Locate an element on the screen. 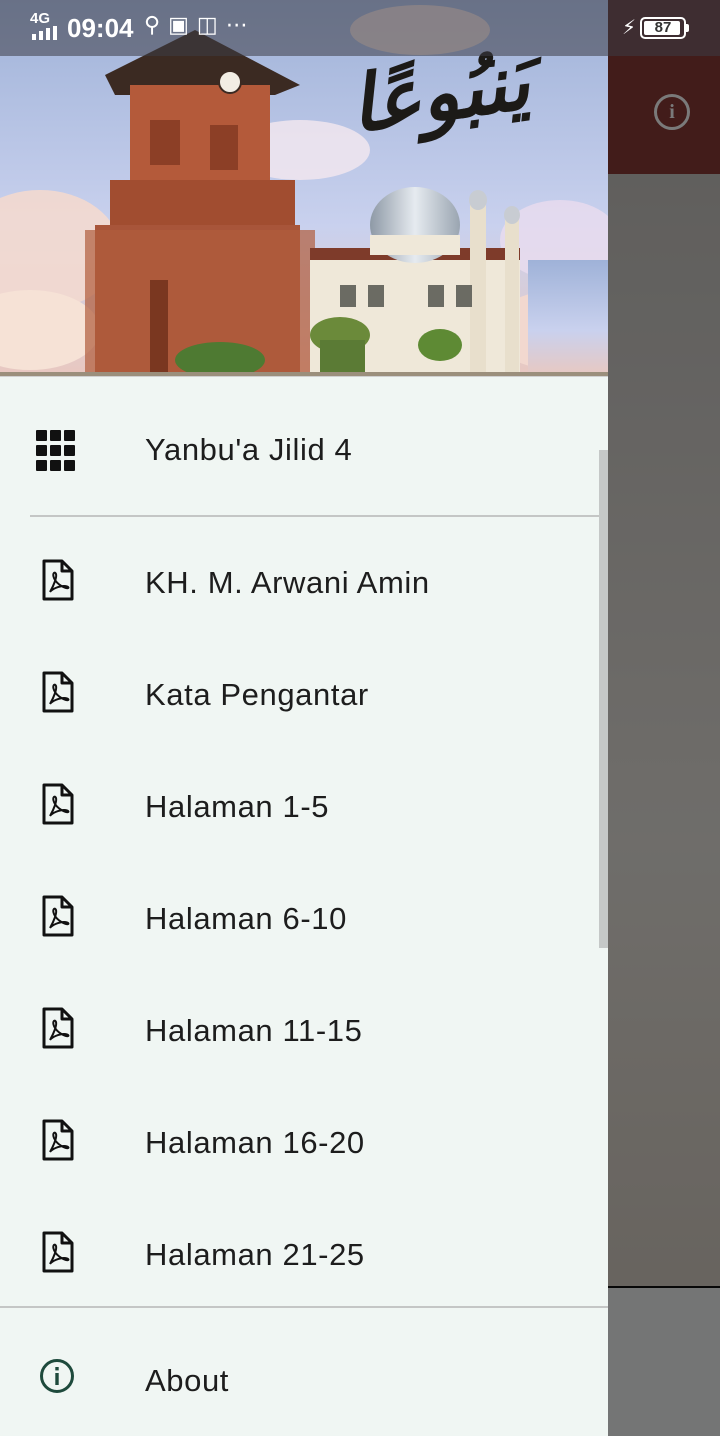 This screenshot has height=1436, width=720. menu-item-label: Halaman 1-5 is located at coordinates (237, 806).